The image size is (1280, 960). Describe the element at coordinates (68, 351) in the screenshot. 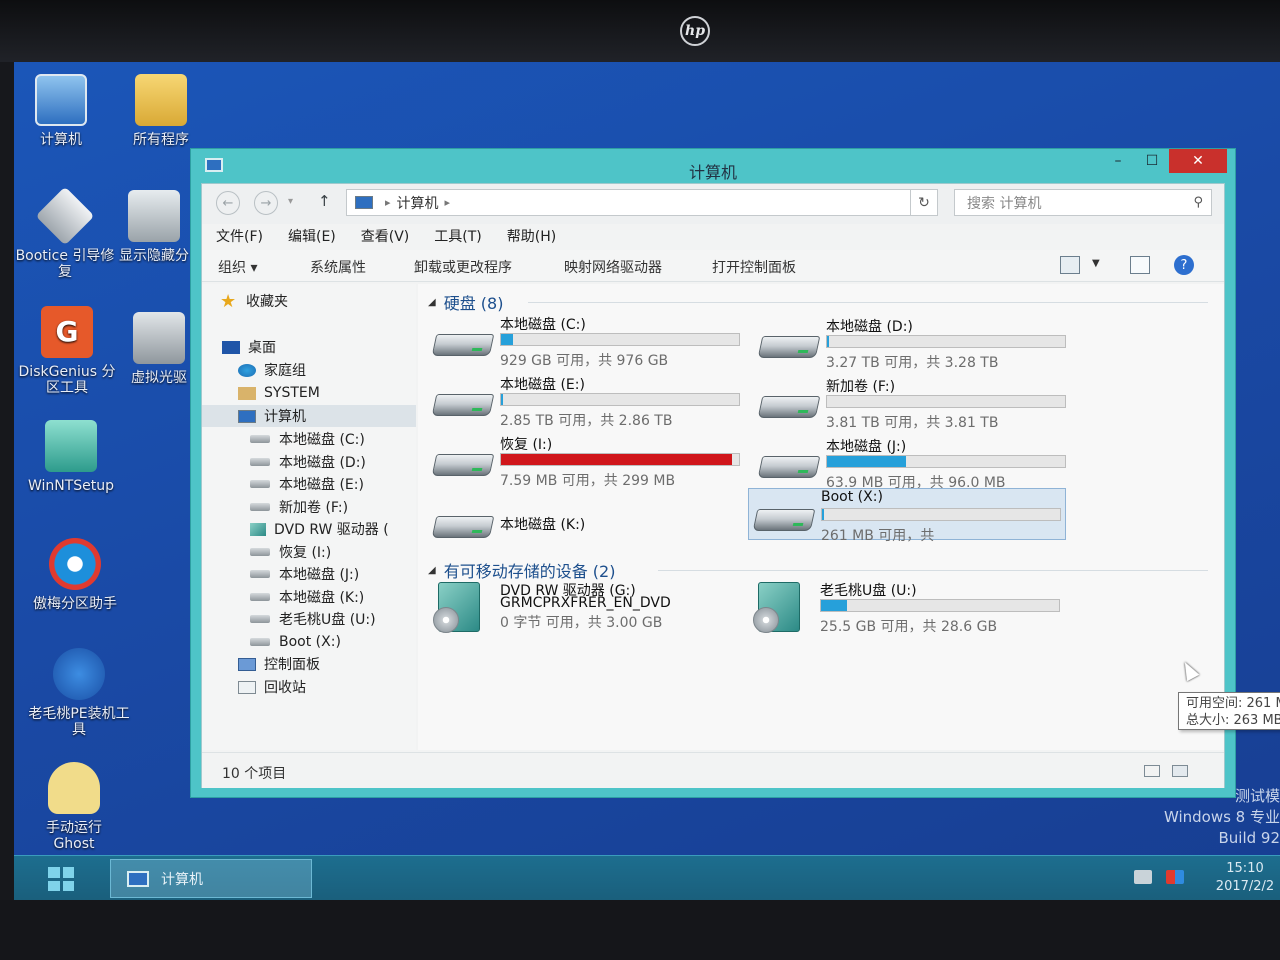

I see `desktop-icon-diskgenius: G DiskGenius 分区工具` at that location.